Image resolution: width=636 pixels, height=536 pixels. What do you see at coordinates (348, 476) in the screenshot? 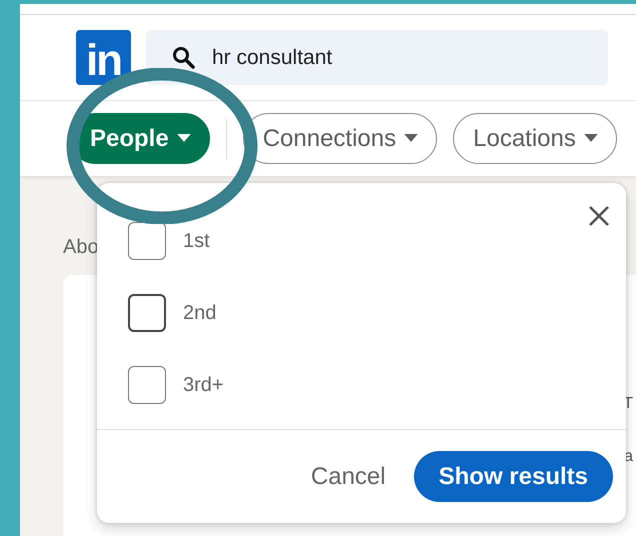
I see `cancel-button: Cancel` at bounding box center [348, 476].